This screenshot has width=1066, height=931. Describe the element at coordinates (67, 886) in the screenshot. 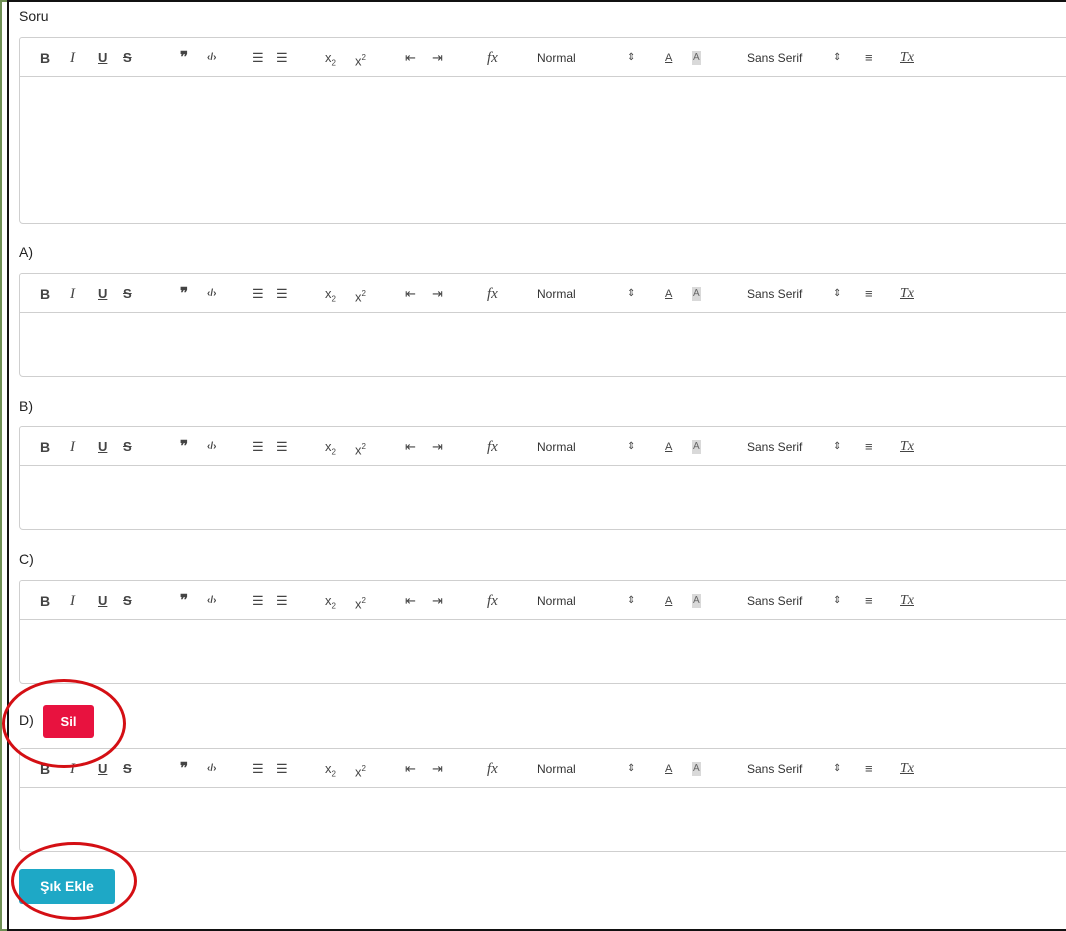

I see `add-option-button: Şık Ekle` at that location.